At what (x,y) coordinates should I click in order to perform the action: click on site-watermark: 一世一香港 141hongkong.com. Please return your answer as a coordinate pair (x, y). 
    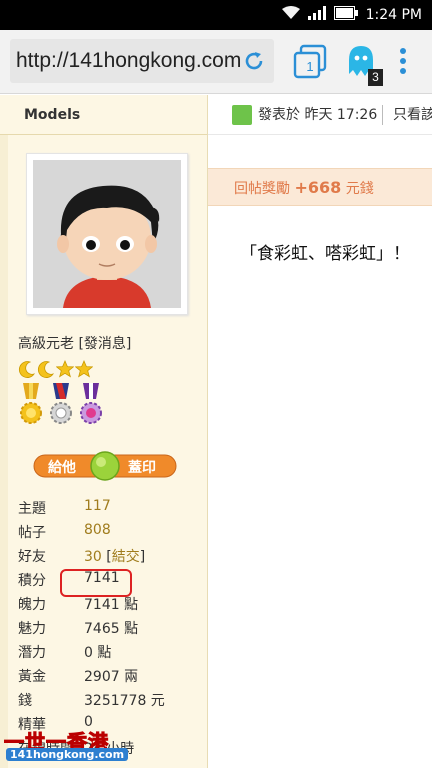
    Looking at the image, I should click on (65, 747).